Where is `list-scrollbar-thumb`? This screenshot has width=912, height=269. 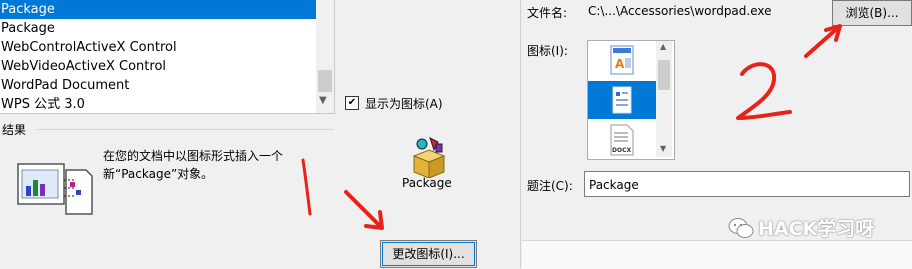
list-scrollbar-thumb is located at coordinates (325, 81).